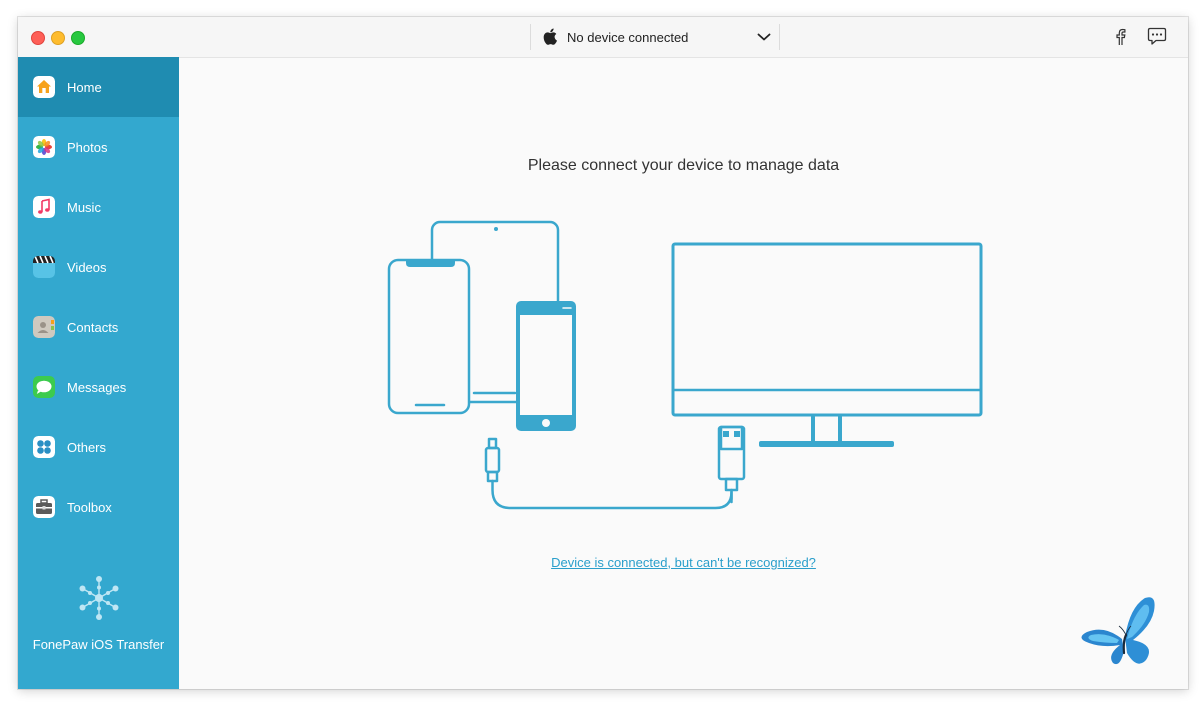  Describe the element at coordinates (78, 38) in the screenshot. I see `maximize-window-button` at that location.